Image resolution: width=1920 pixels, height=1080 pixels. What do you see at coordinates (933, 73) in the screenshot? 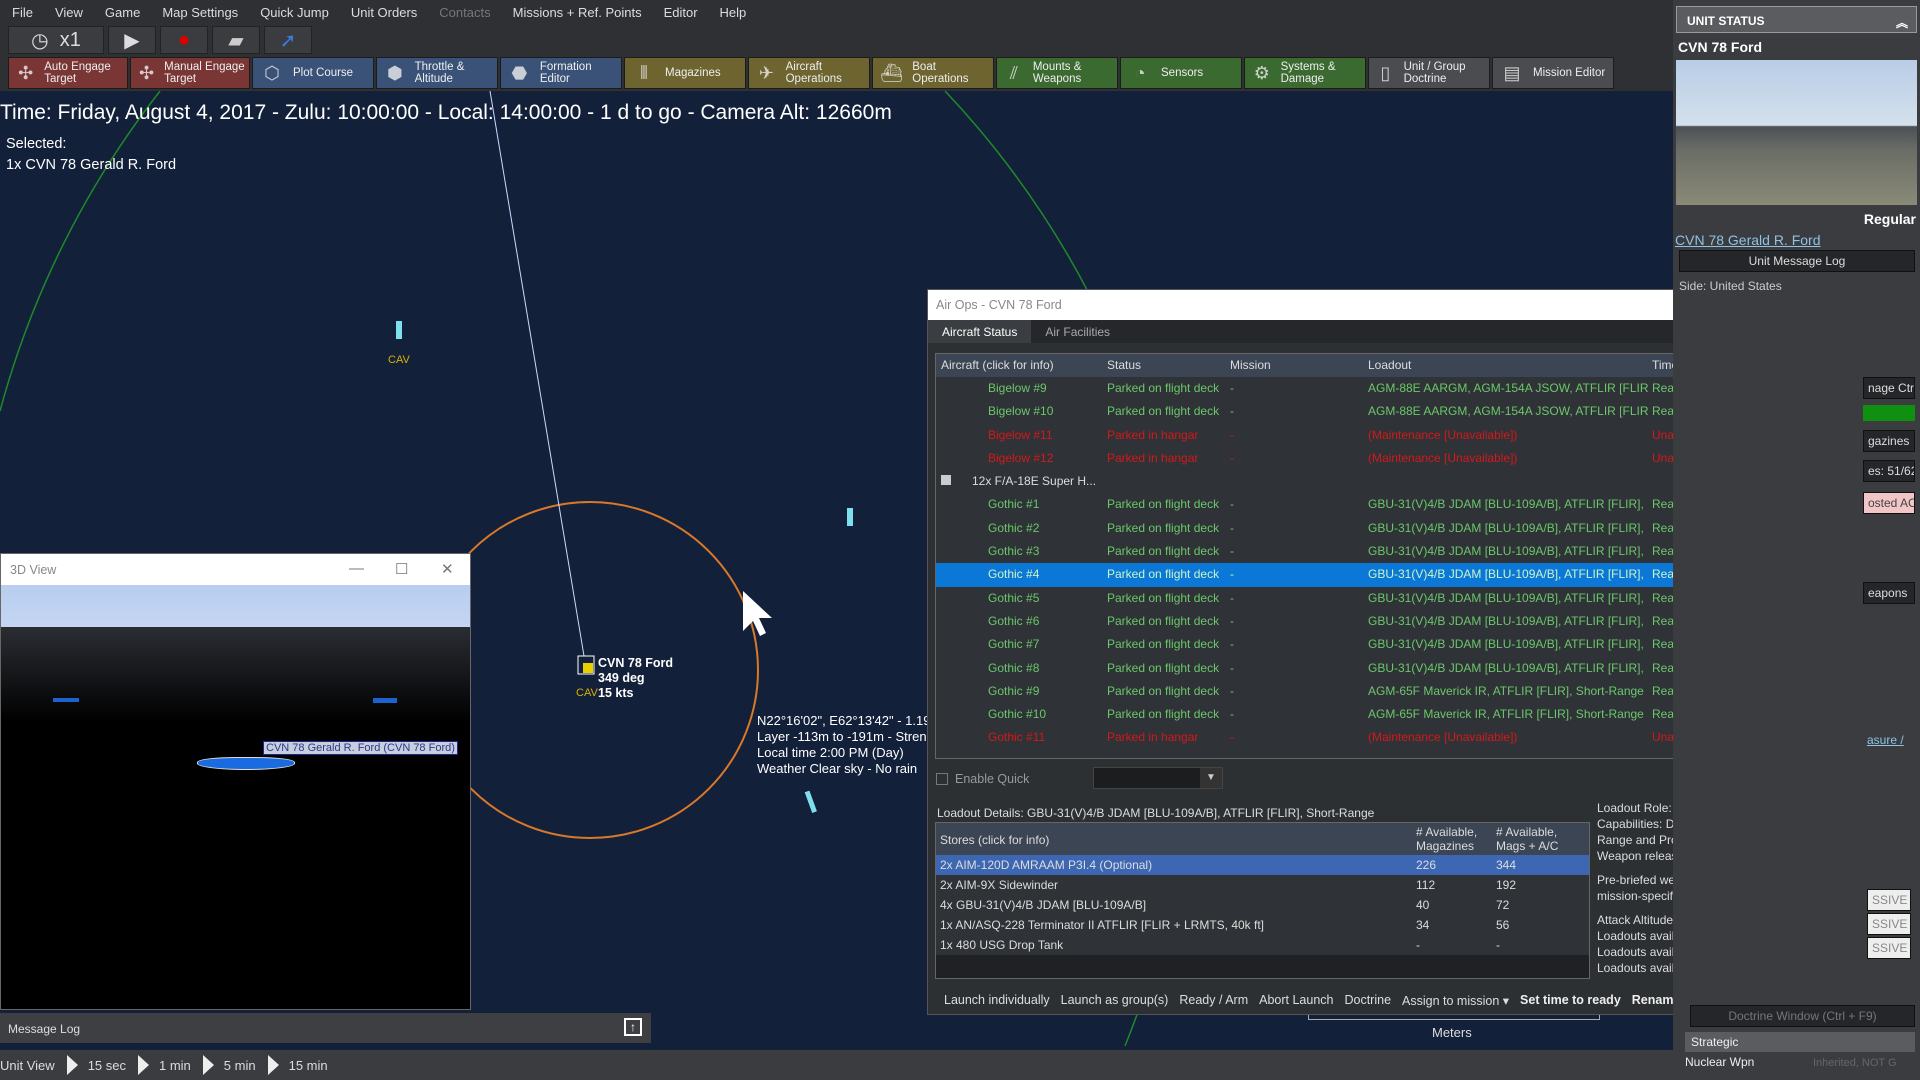
I see `toolbar-boat-operations-button: ⛴ Boat Operations` at bounding box center [933, 73].